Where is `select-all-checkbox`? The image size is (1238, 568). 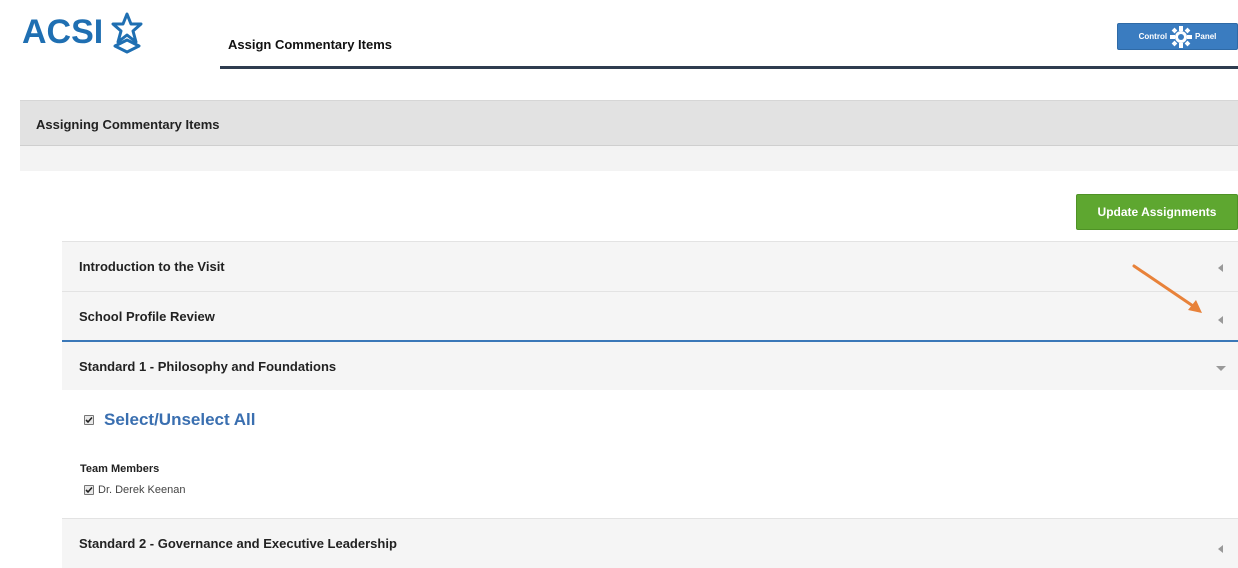
select-all-checkbox is located at coordinates (89, 420).